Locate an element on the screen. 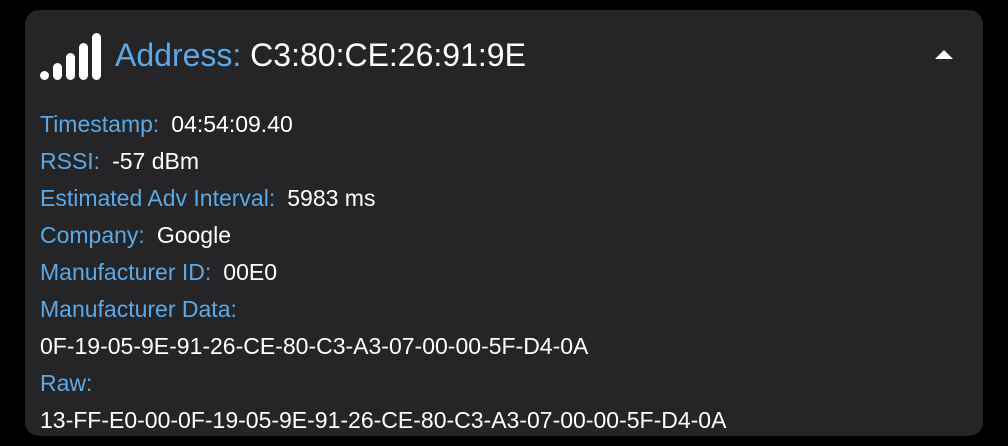 Image resolution: width=1008 pixels, height=446 pixels. manufacturer-id-row: Manufacturer ID: 00E0 is located at coordinates (504, 272).